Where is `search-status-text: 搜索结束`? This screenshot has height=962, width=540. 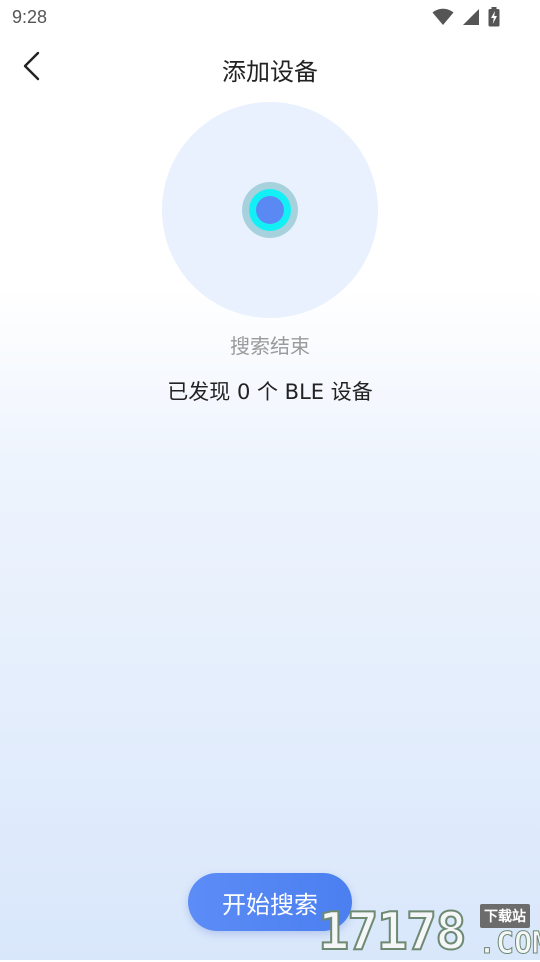
search-status-text: 搜索结束 is located at coordinates (270, 346).